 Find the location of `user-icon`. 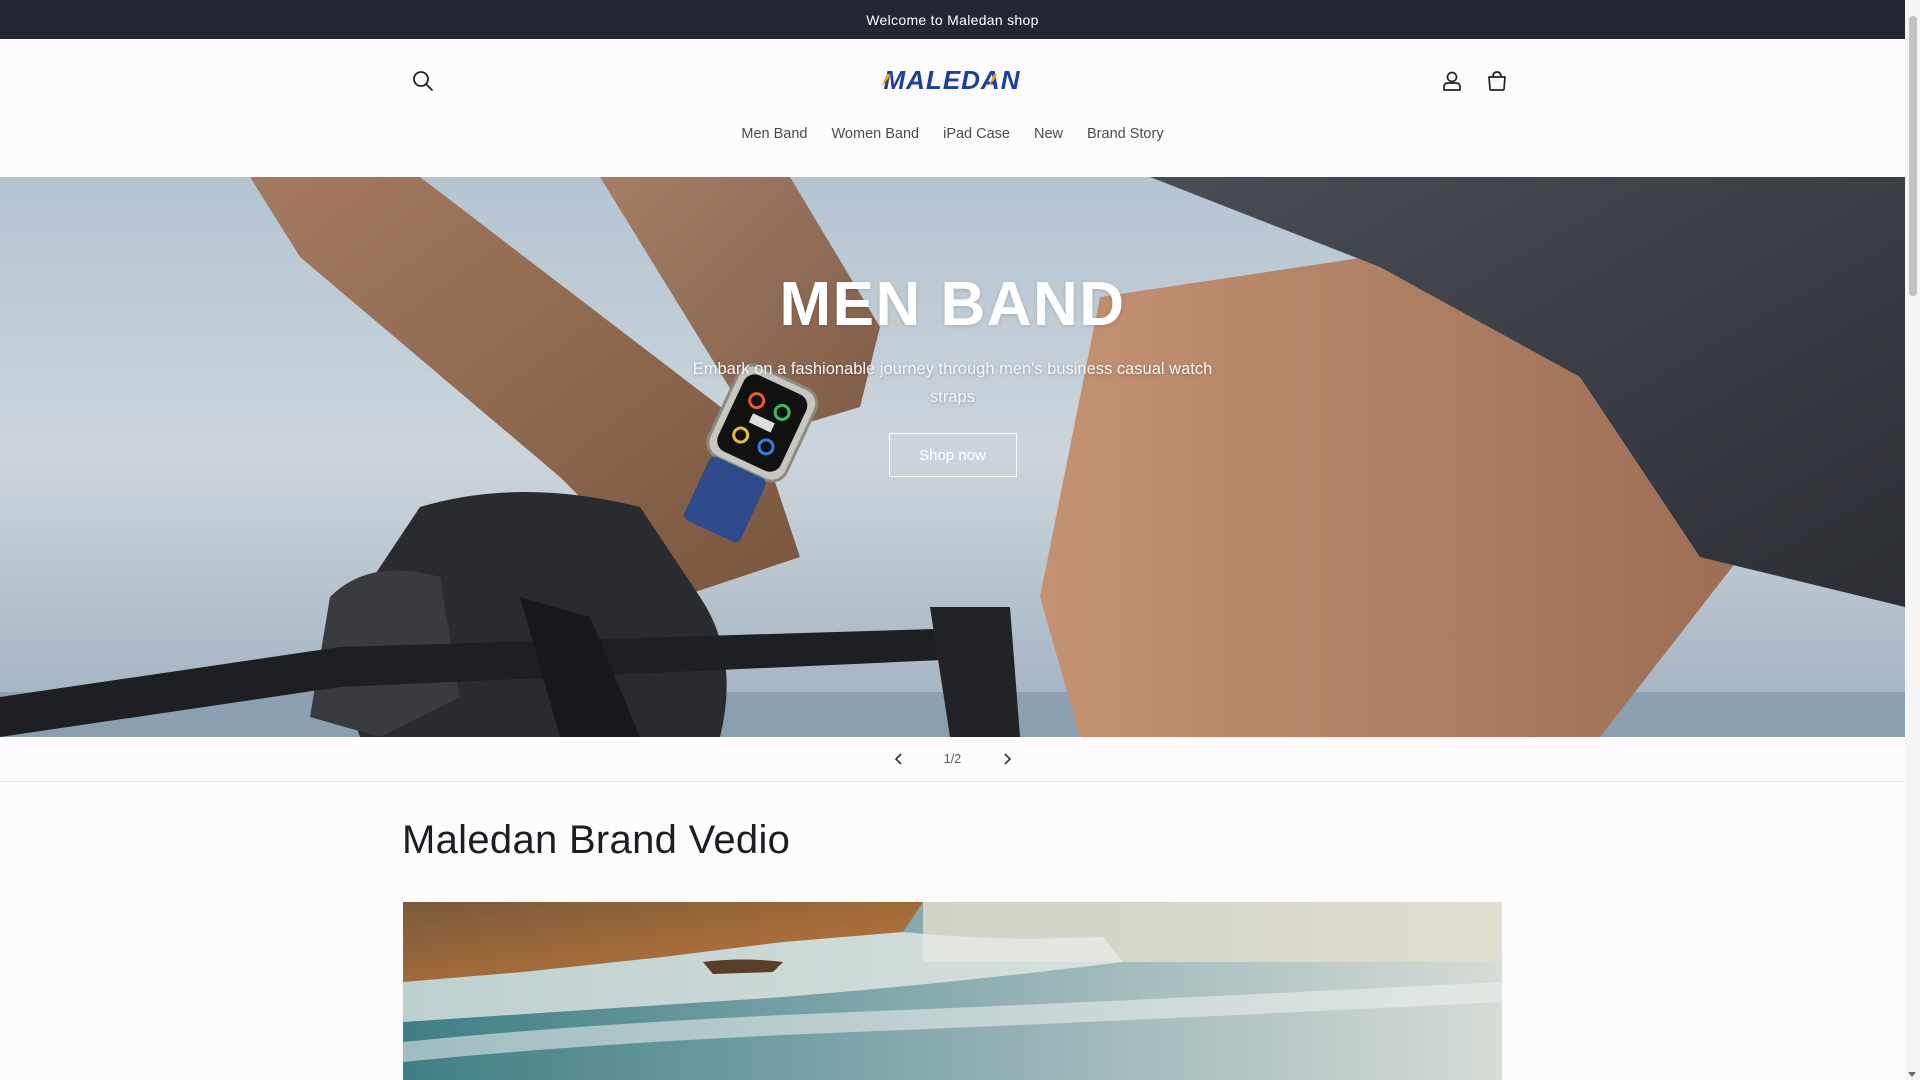

user-icon is located at coordinates (1452, 81).